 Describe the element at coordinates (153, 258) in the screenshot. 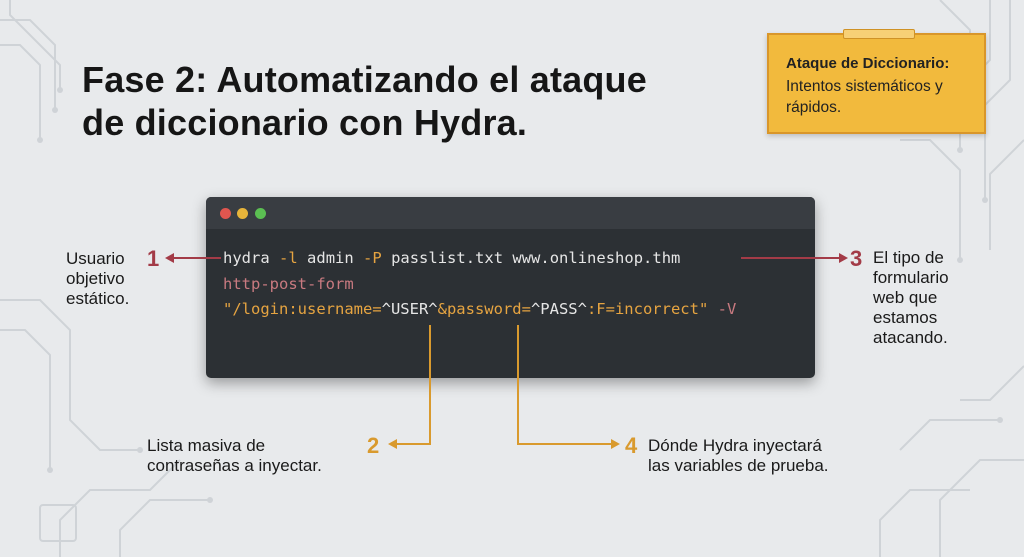

I see `annotation-number-1: 1` at that location.